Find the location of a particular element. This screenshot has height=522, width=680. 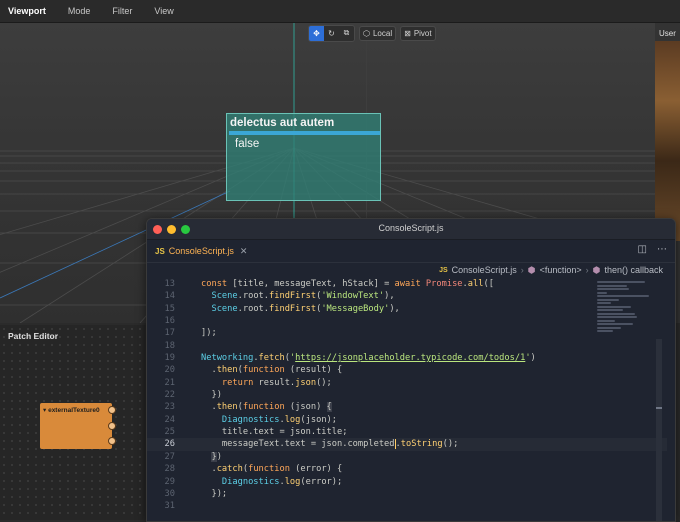

code-line: 21 return result.json(); is located at coordinates (407, 383).